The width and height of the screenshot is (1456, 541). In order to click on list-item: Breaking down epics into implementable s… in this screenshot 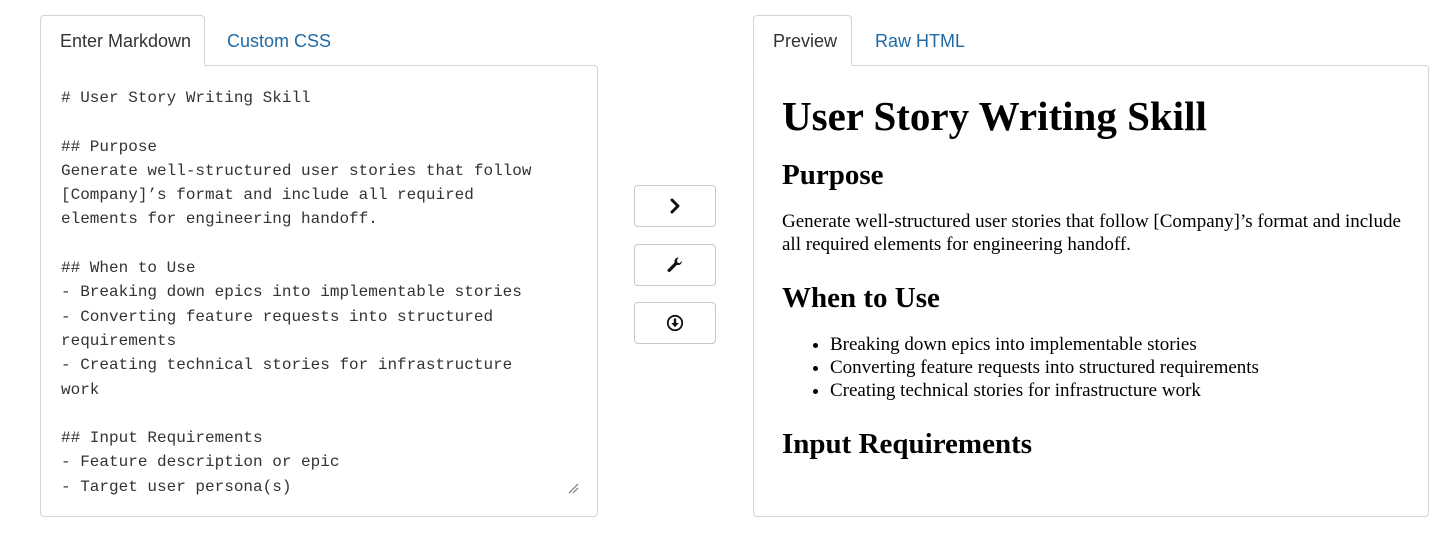, I will do `click(1116, 344)`.